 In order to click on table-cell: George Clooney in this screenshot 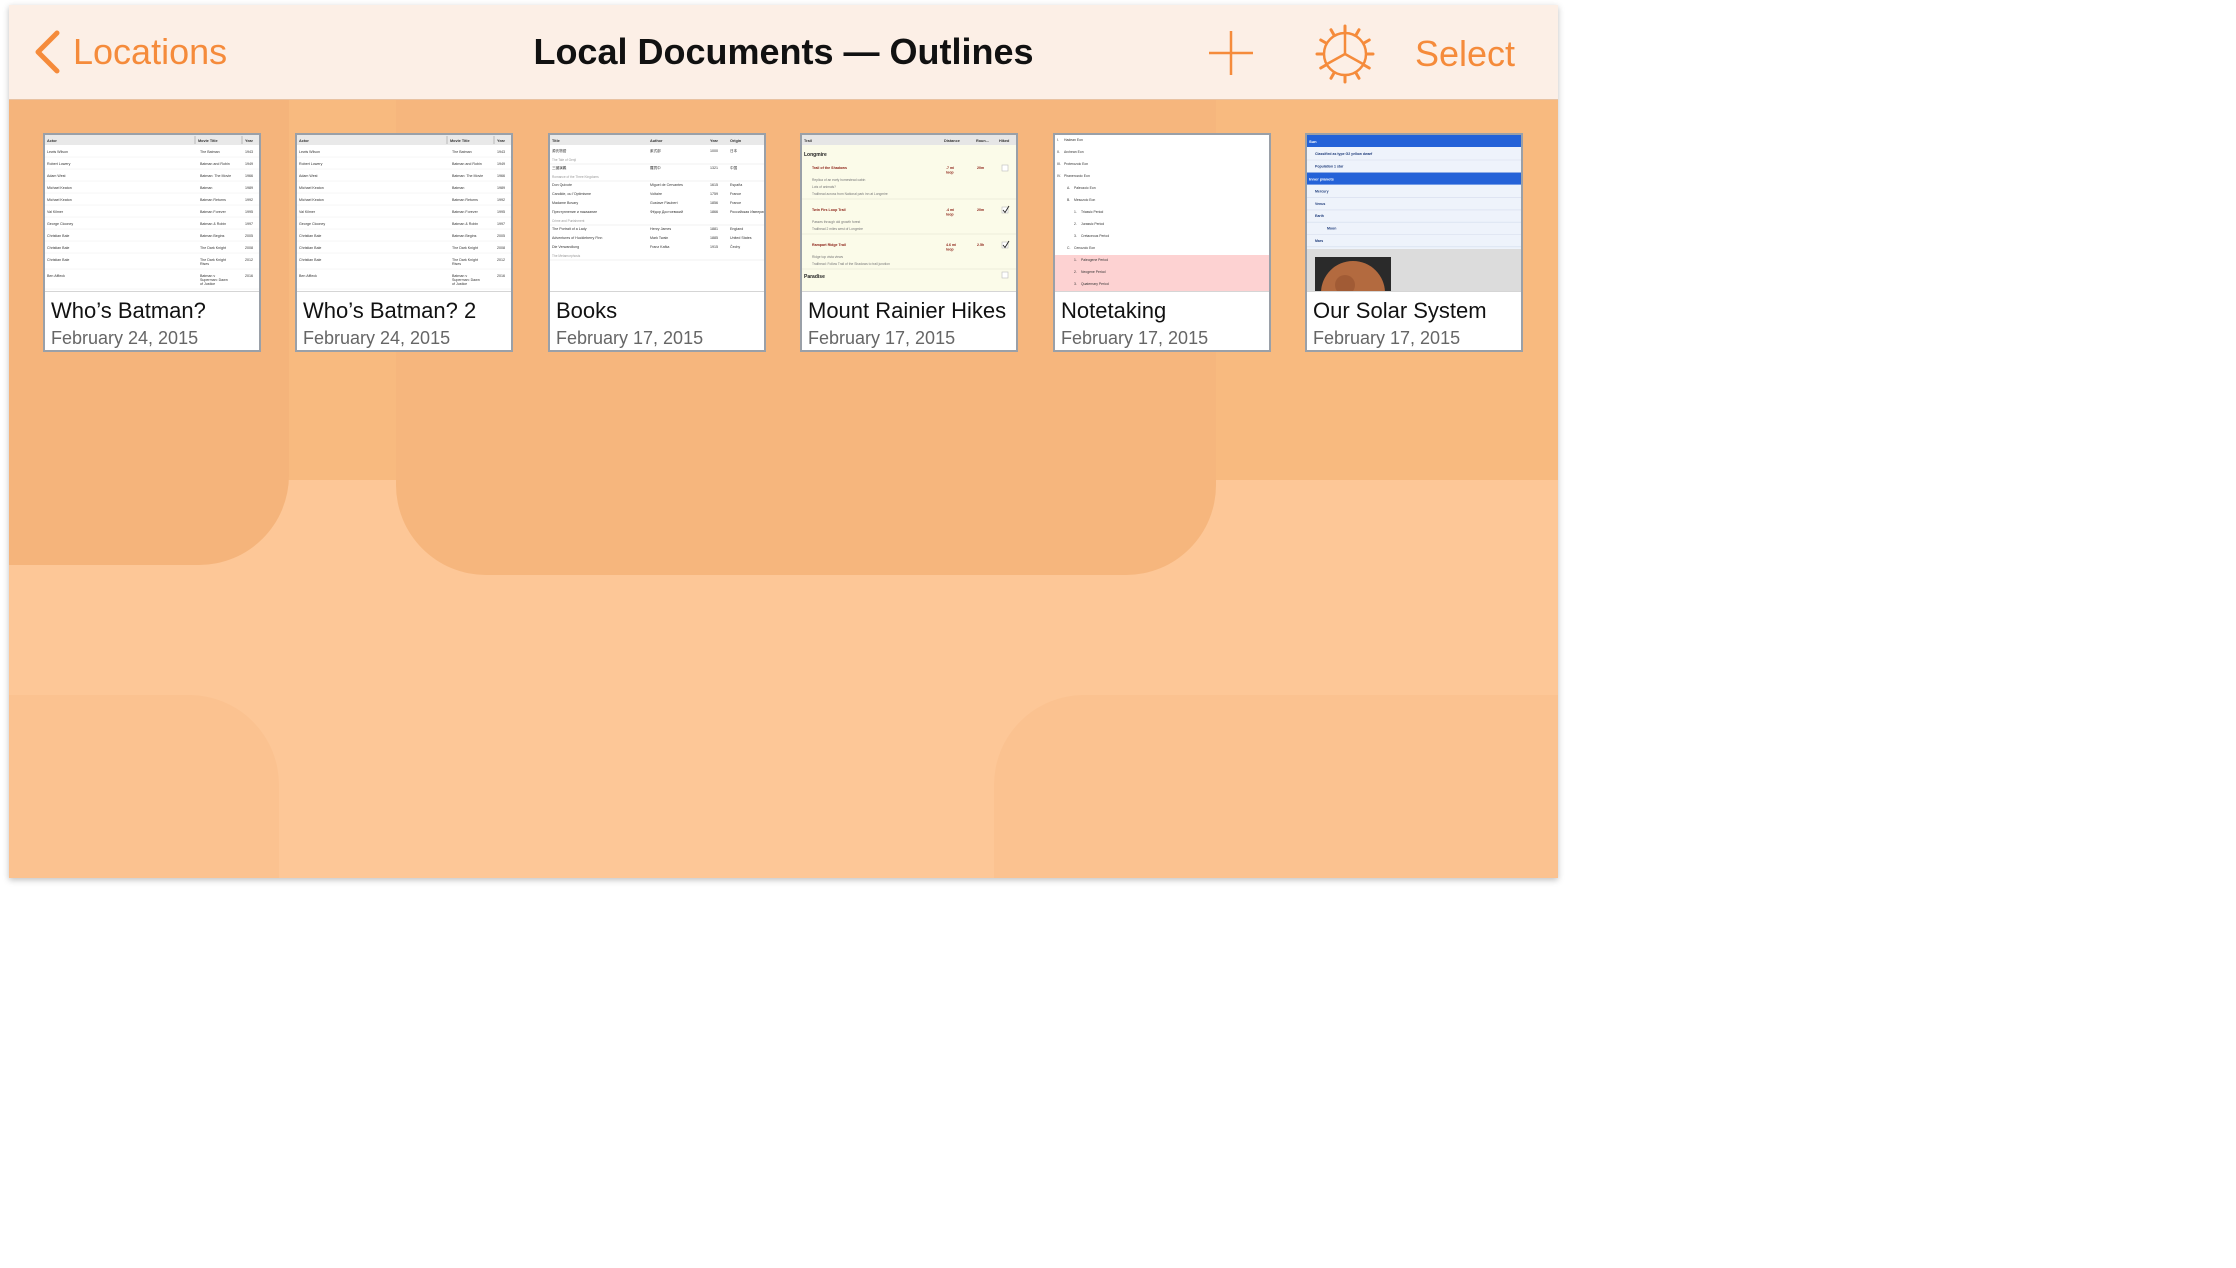, I will do `click(312, 224)`.